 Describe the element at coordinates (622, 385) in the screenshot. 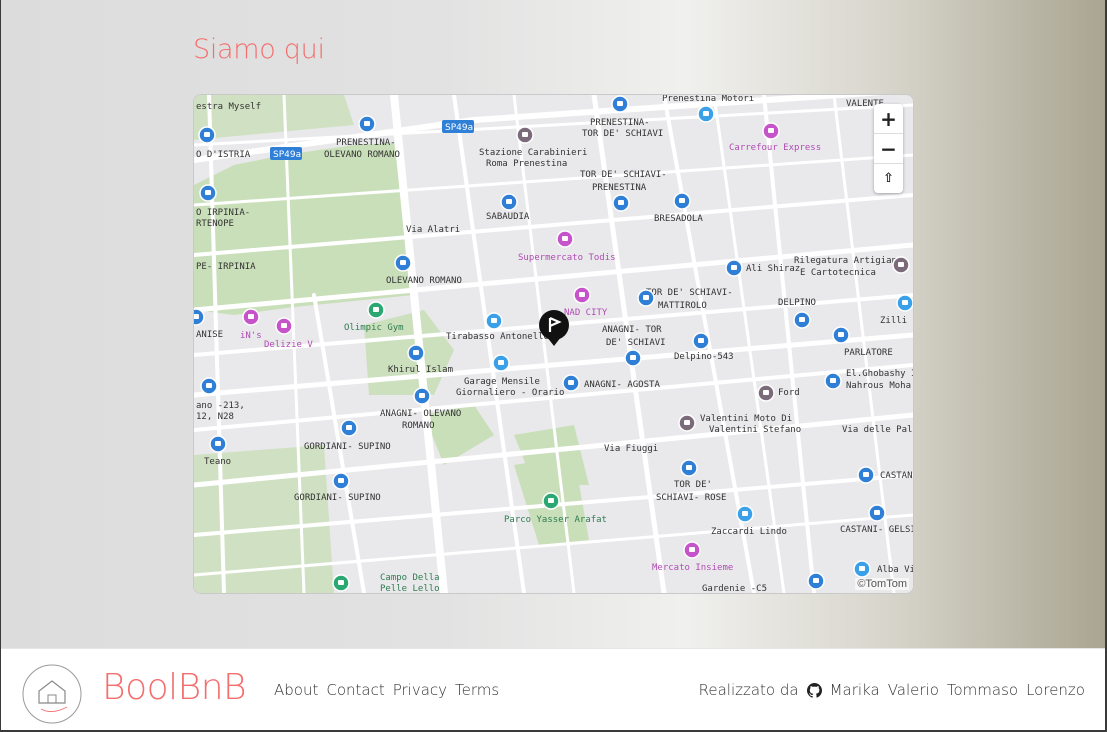

I see `map-label: ANAGNI- AGOSTA` at that location.